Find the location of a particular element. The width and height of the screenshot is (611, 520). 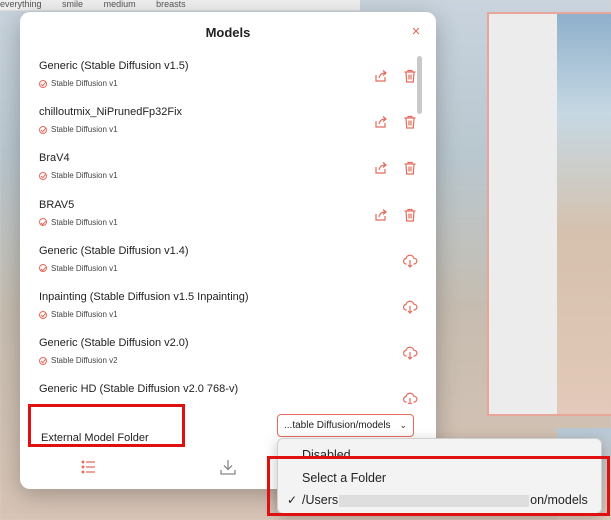

dropdown-option-disabled: Disabled is located at coordinates (439, 455).